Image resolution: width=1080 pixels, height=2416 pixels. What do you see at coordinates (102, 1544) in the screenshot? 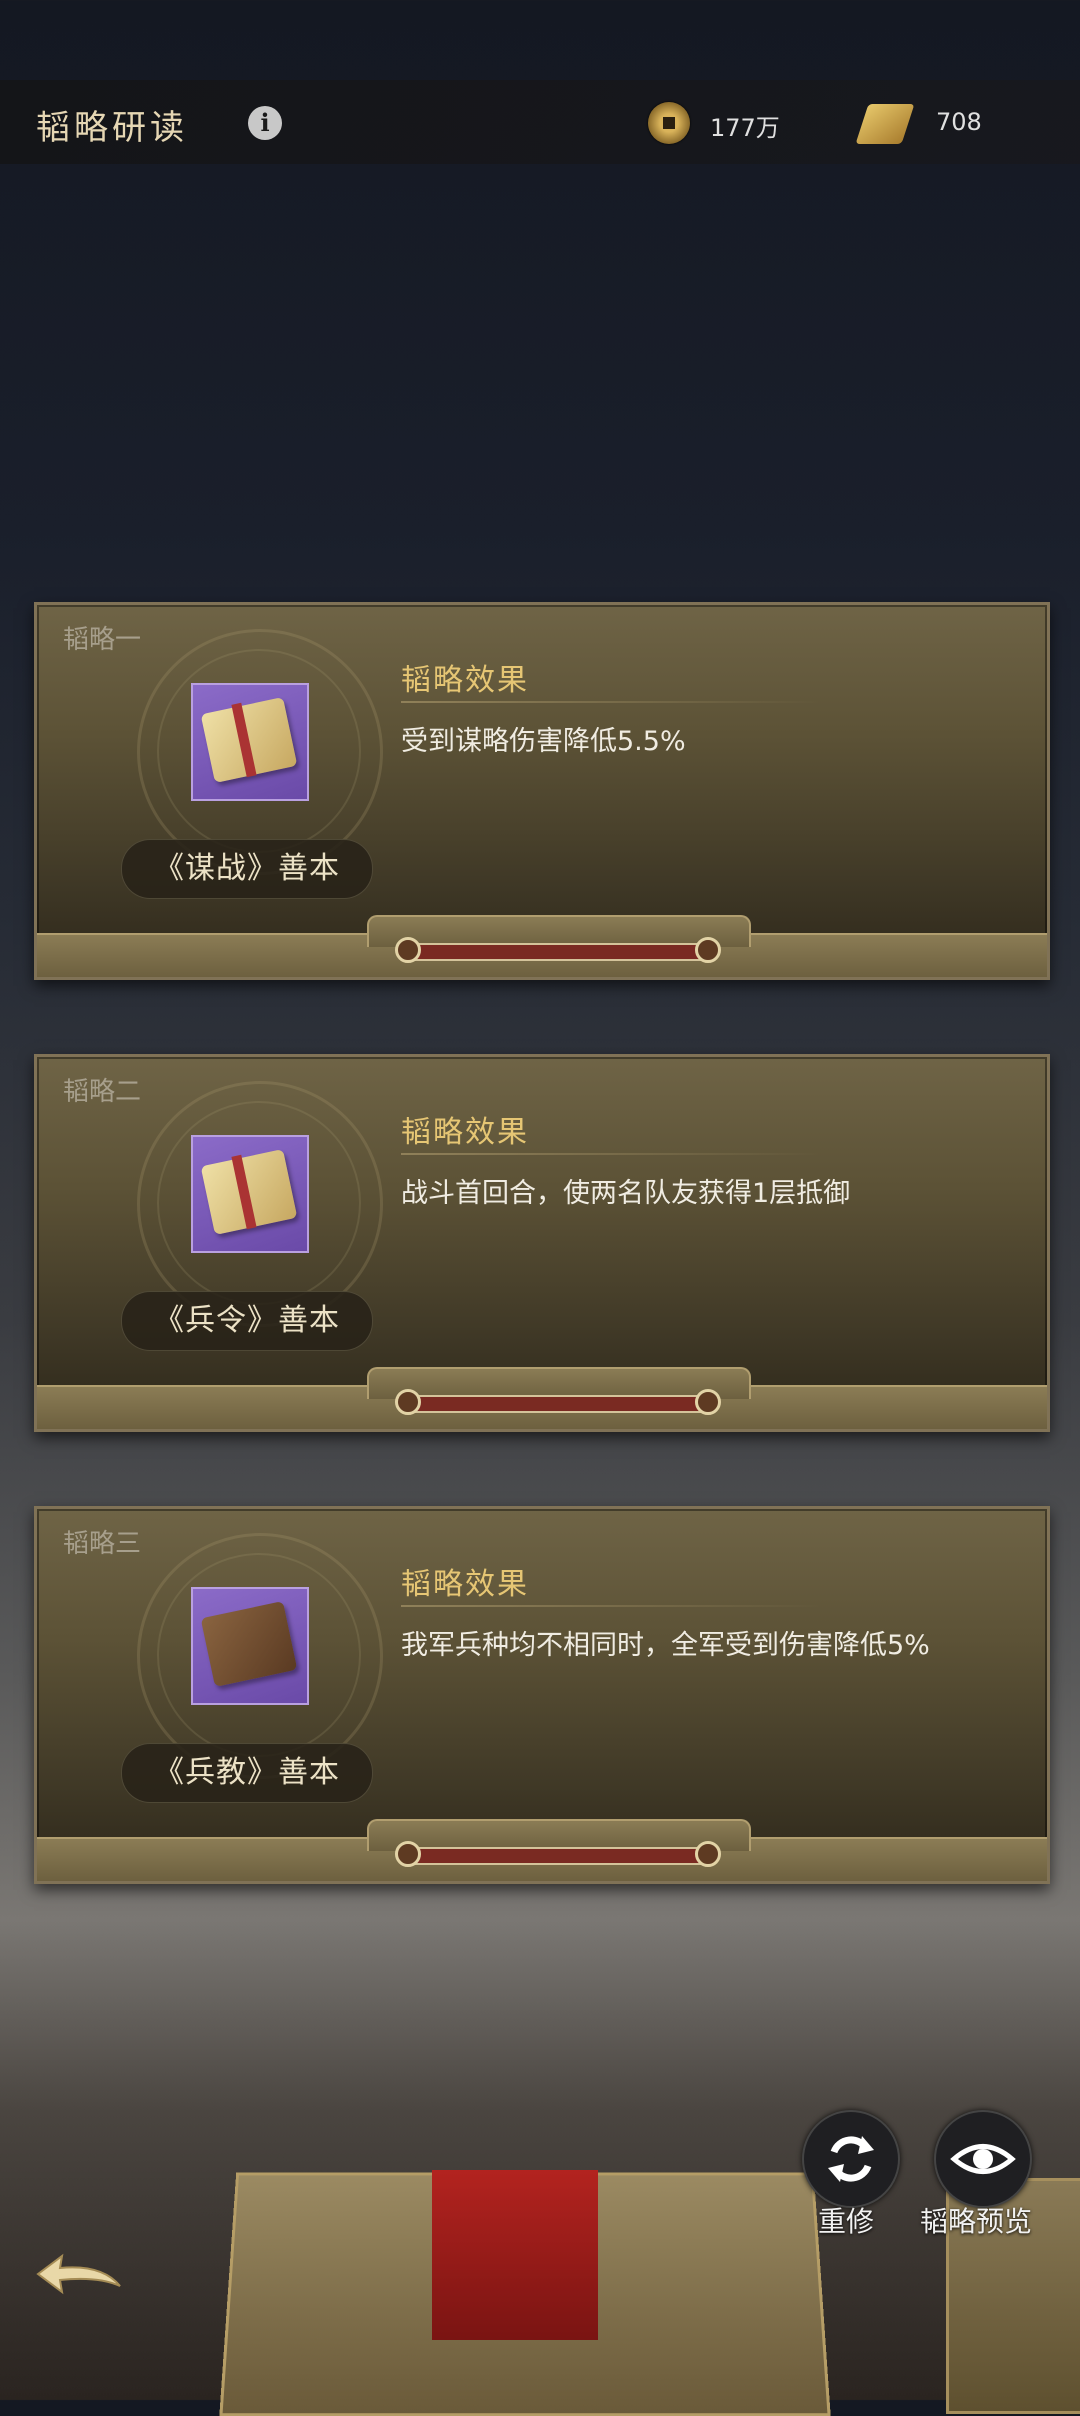
I see `card-label: 韬略三` at bounding box center [102, 1544].